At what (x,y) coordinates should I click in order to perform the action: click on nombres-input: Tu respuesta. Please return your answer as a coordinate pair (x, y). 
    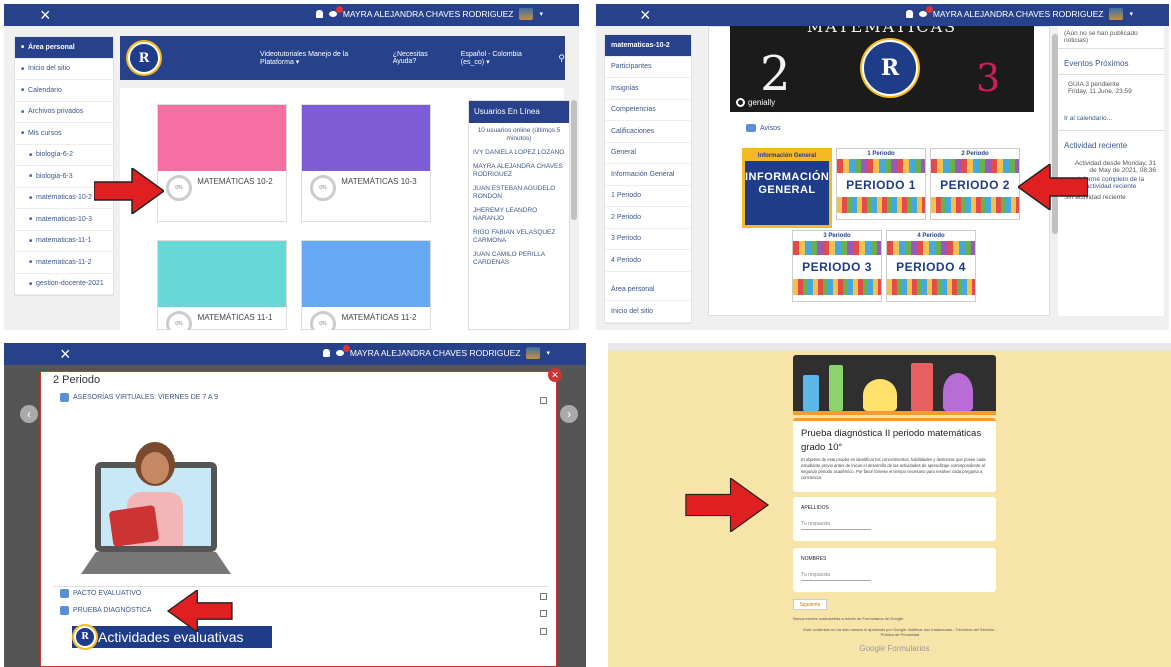
    Looking at the image, I should click on (836, 576).